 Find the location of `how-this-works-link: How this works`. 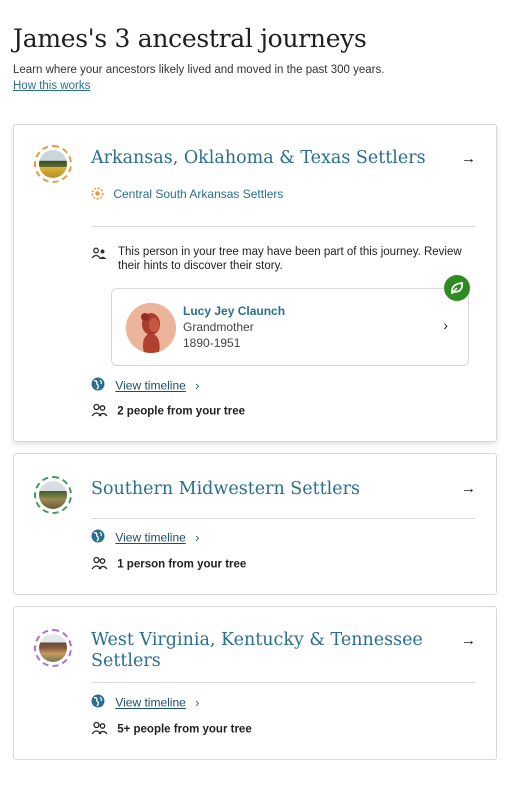

how-this-works-link: How this works is located at coordinates (51, 86).